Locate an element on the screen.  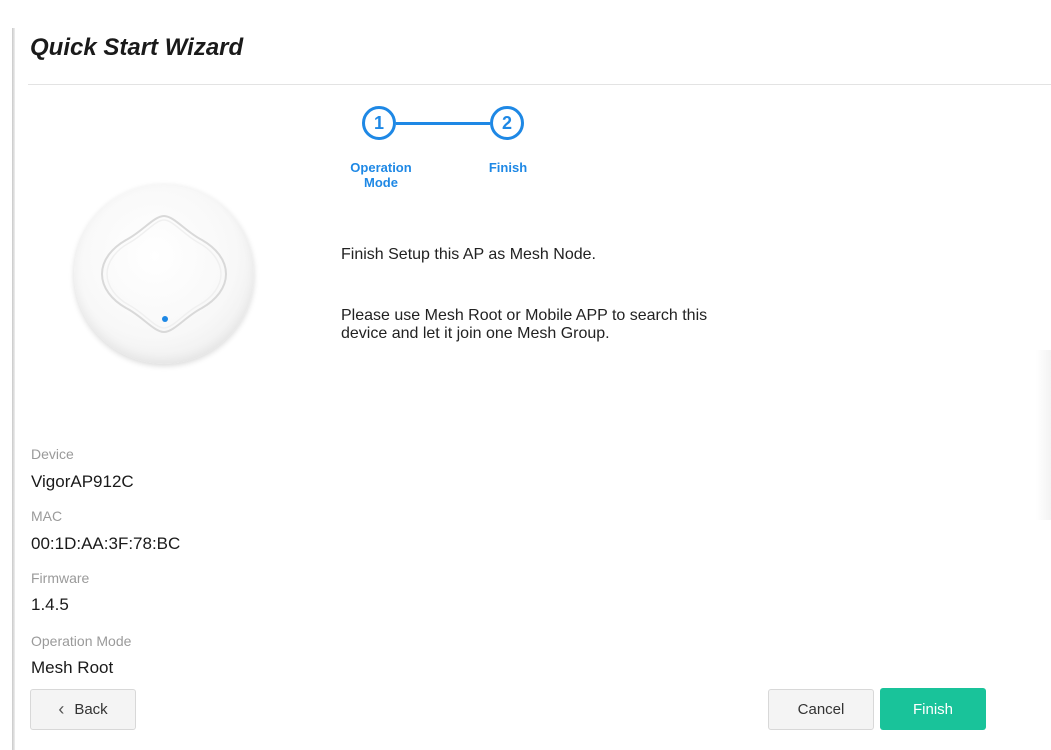
step-2-label: Finish is located at coordinates (508, 167).